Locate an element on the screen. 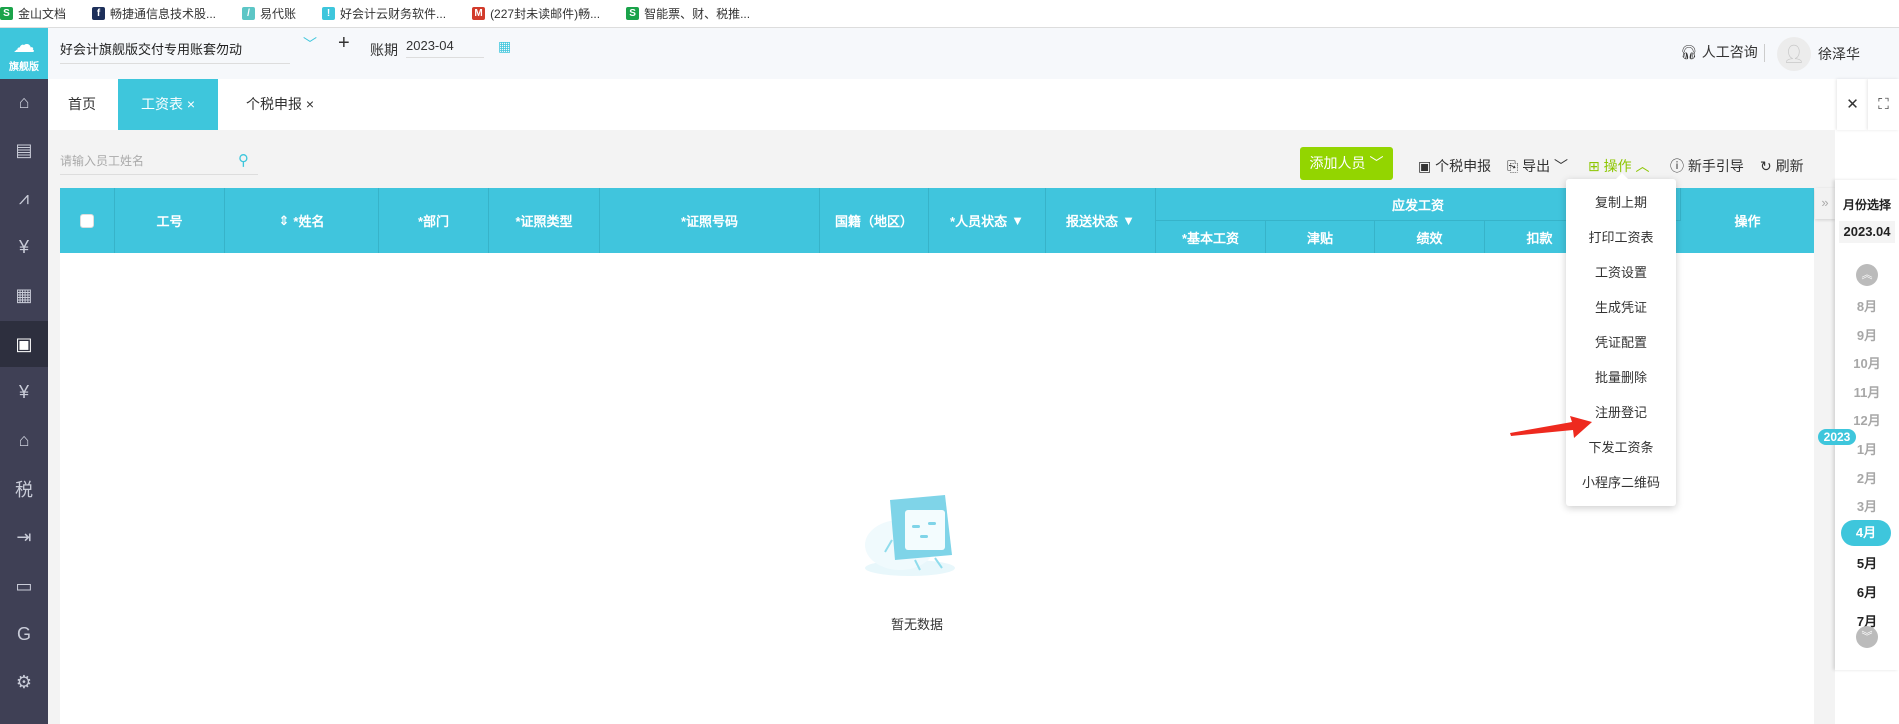 The image size is (1899, 724). operations-menu-item: 小程序二维码 is located at coordinates (1621, 482).